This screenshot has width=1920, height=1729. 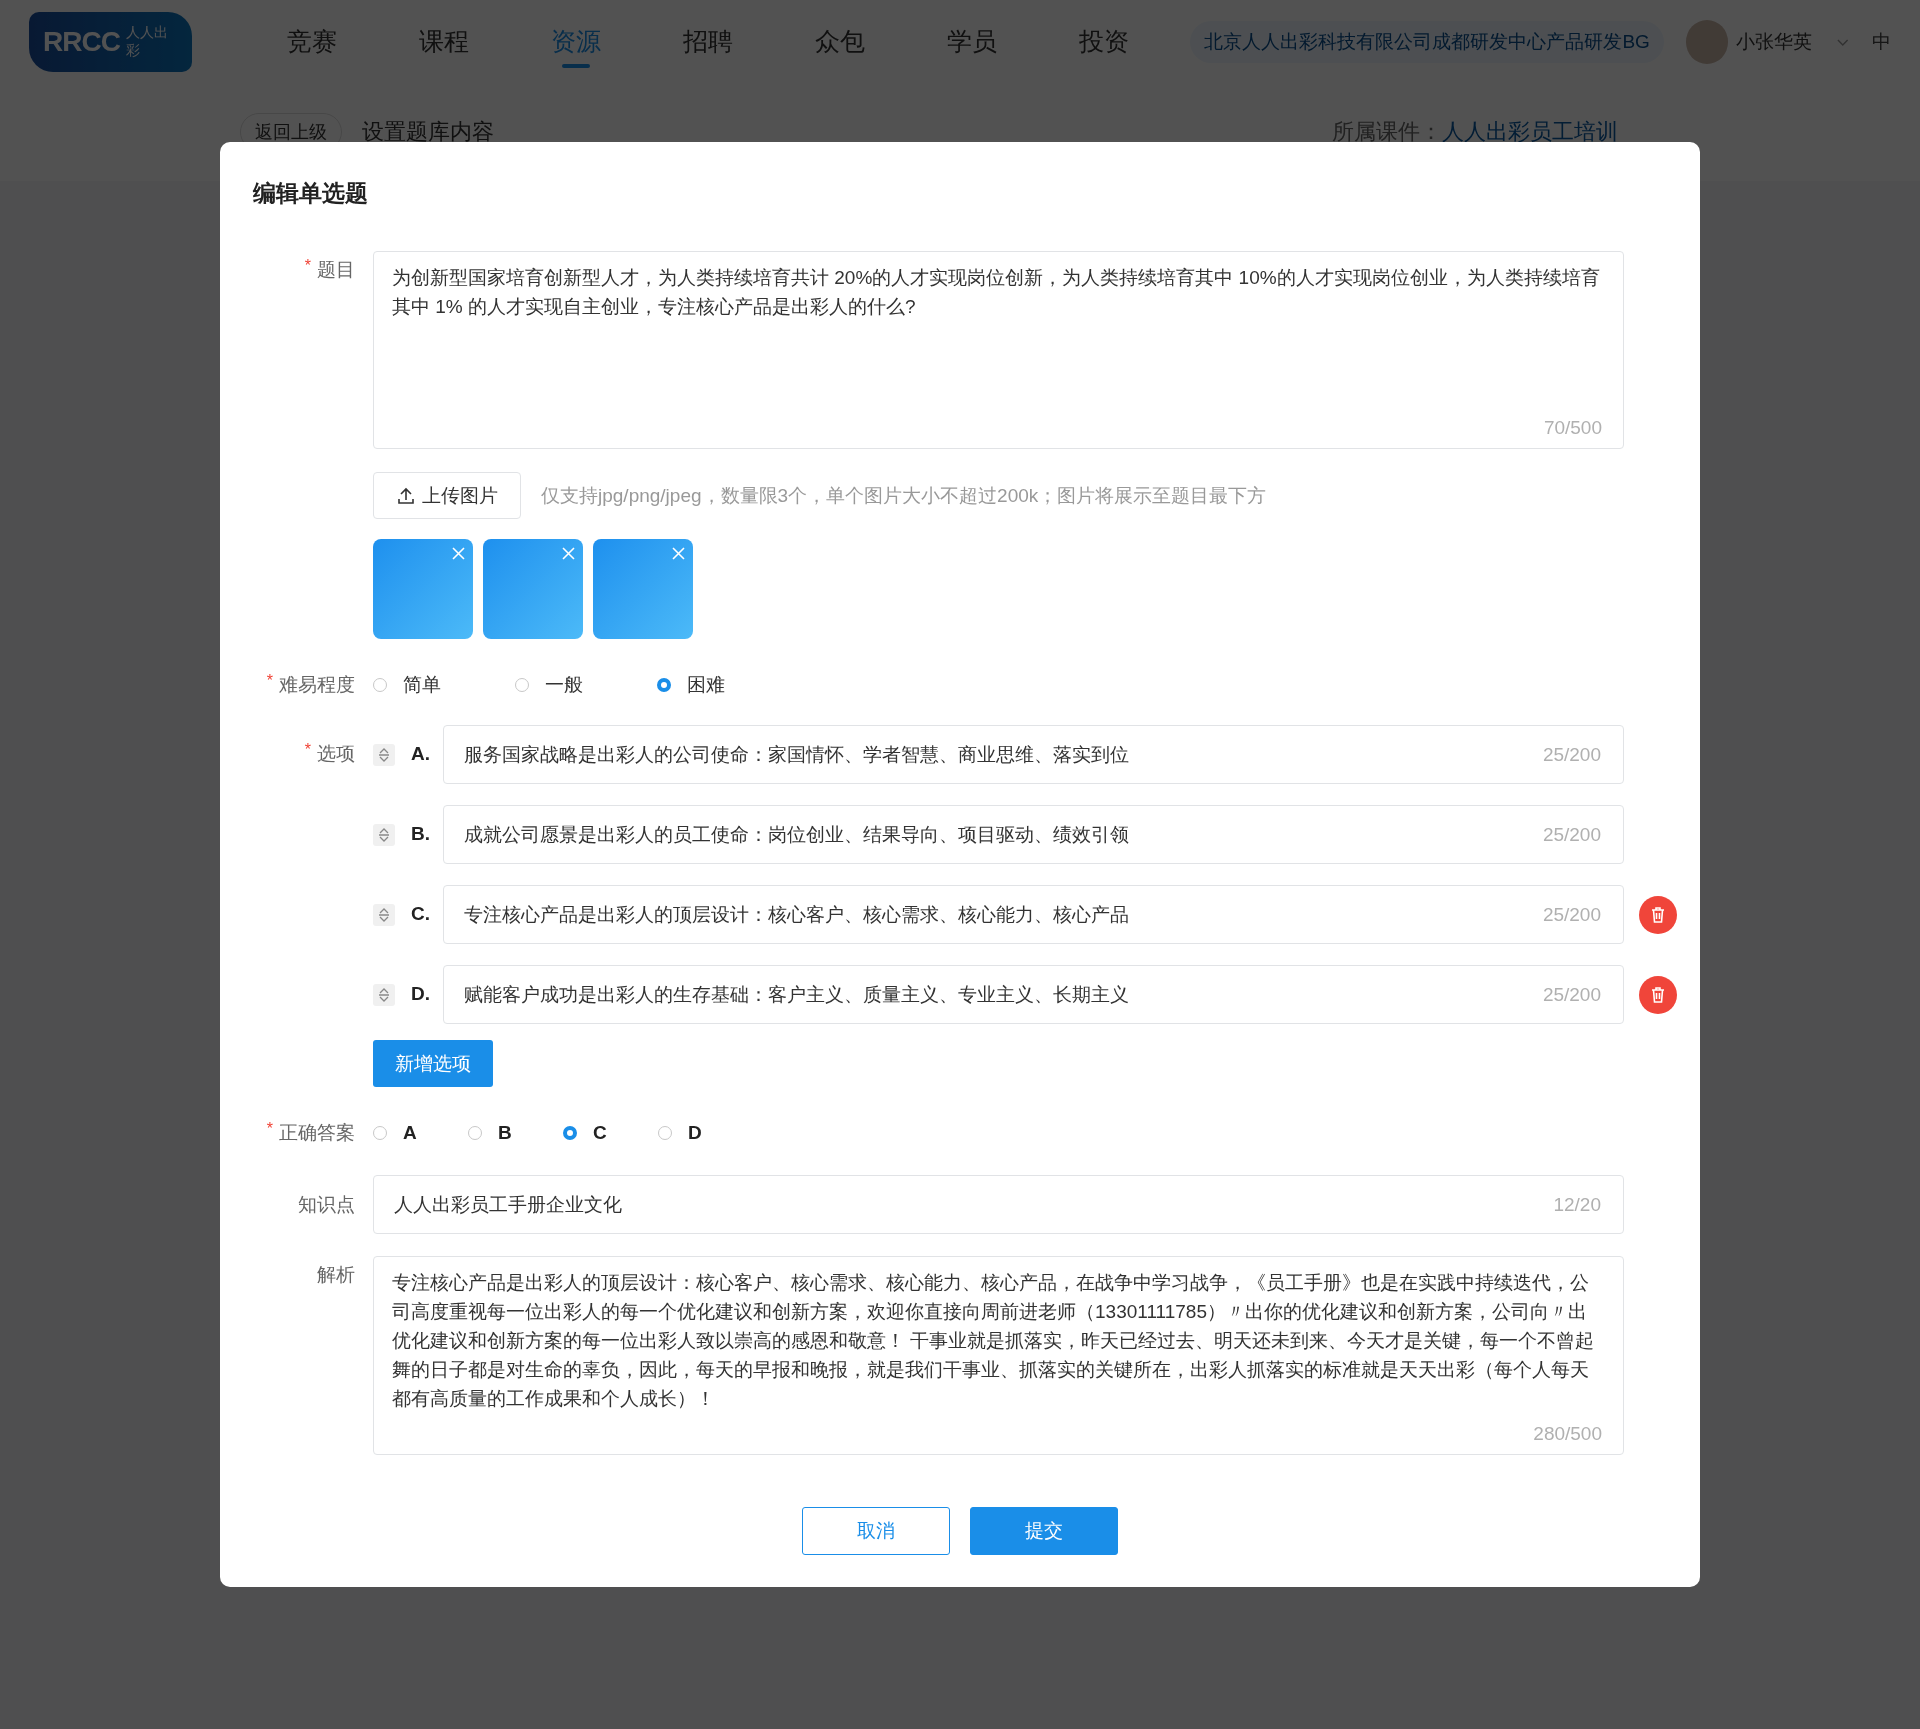 What do you see at coordinates (1774, 41) in the screenshot?
I see `user-name: 小张华英` at bounding box center [1774, 41].